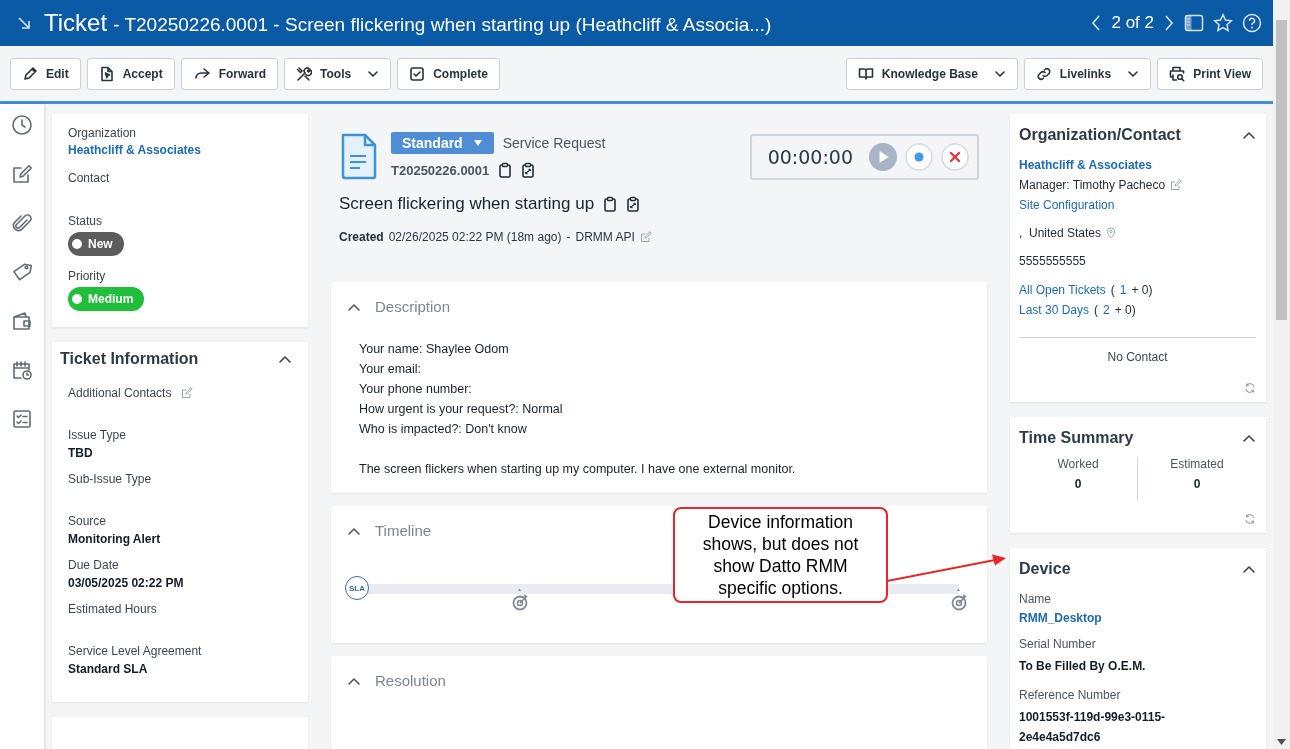 The image size is (1290, 749). Describe the element at coordinates (112, 609) in the screenshot. I see `field-label: Estimated Hours` at that location.